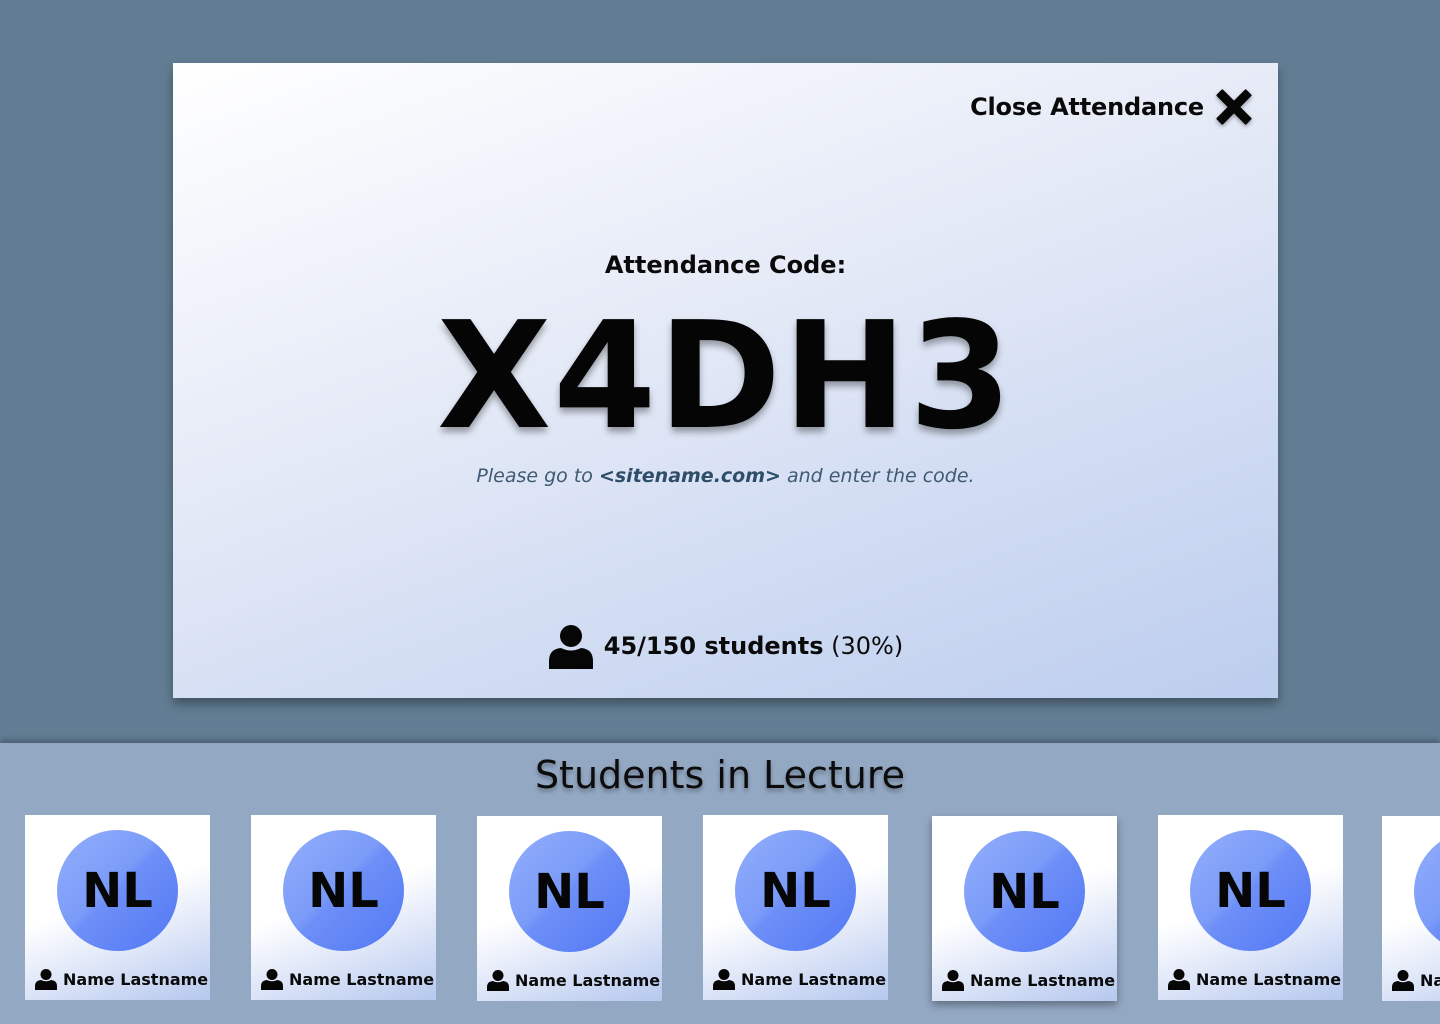  I want to click on attendance-count: 45/150 students (30%), so click(725, 646).